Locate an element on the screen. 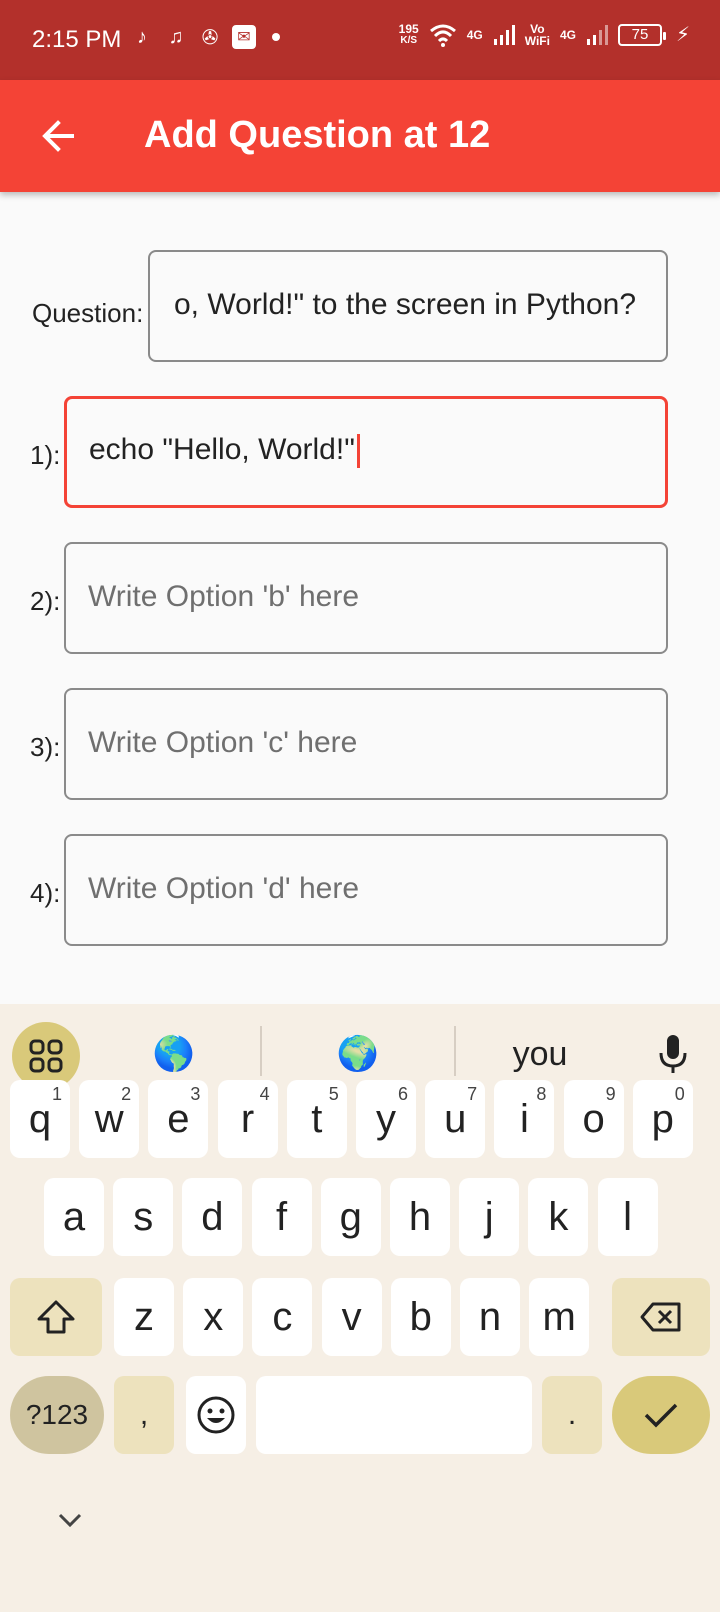  key-z-label: z is located at coordinates (144, 1316).